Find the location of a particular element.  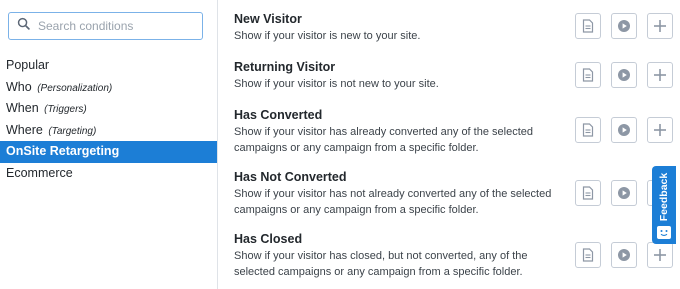

search-input is located at coordinates (113, 26).